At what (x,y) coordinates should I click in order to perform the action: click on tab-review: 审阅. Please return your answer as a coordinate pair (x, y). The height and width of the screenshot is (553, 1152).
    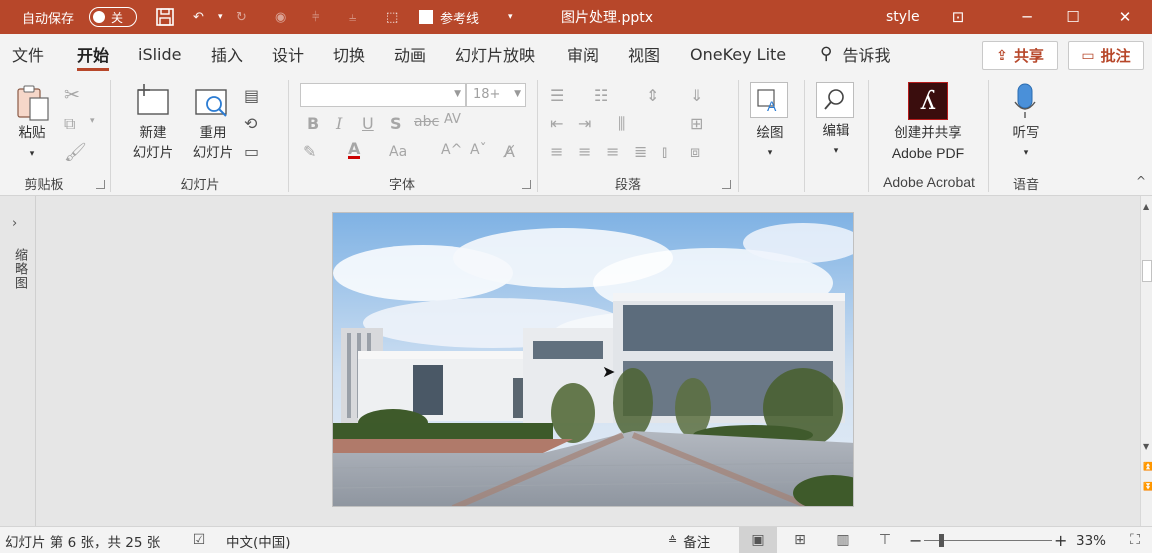
    Looking at the image, I should click on (583, 54).